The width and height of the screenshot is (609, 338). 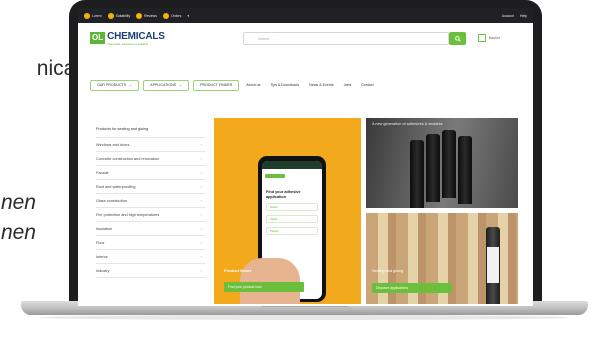 I want to click on nav-dropdown-products: OUR PRODUCTS ⌄, so click(x=115, y=85).